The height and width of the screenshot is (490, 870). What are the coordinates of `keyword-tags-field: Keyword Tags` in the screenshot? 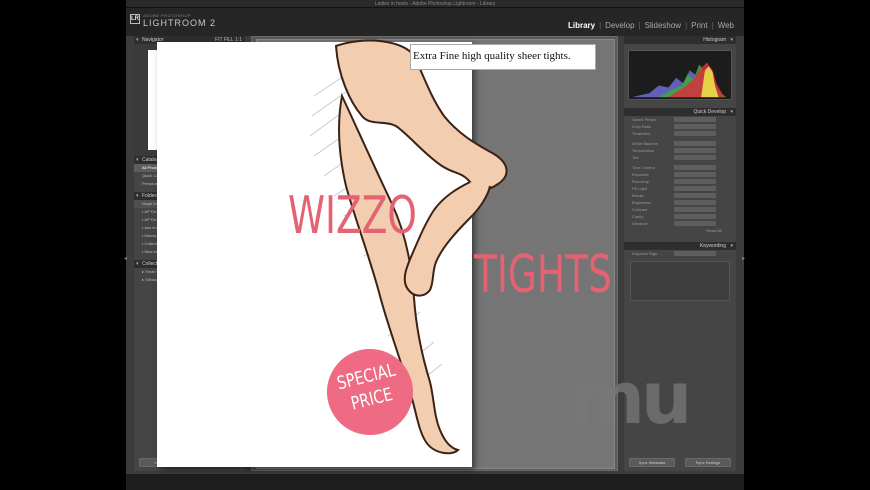 It's located at (680, 253).